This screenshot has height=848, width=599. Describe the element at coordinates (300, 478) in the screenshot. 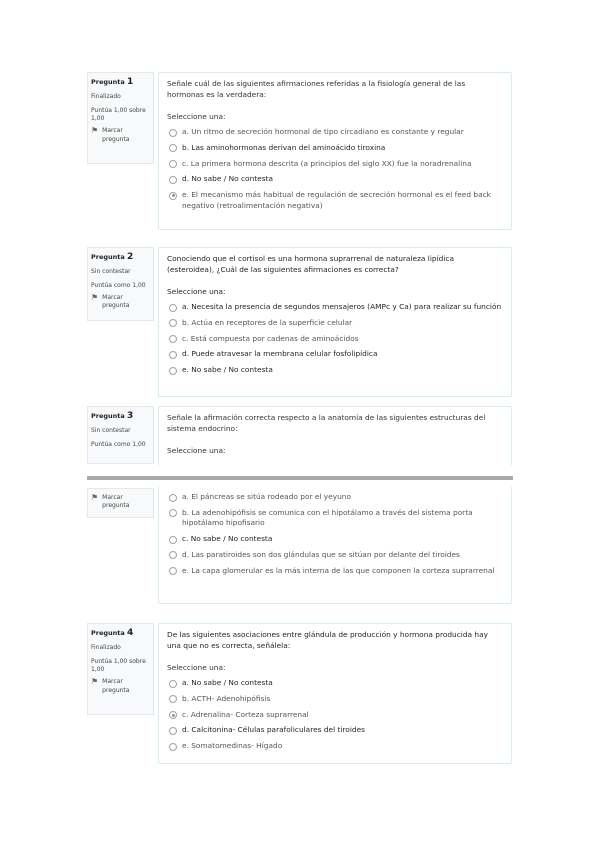

I see `page-break-divider` at that location.